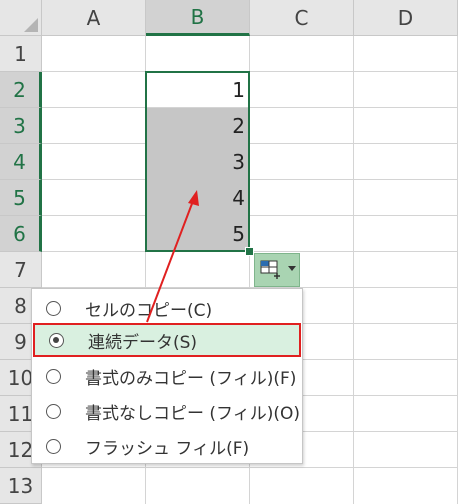 This screenshot has width=458, height=504. Describe the element at coordinates (191, 378) in the screenshot. I see `menu-item-label: 書式のみコピー (フィル)(F)` at that location.